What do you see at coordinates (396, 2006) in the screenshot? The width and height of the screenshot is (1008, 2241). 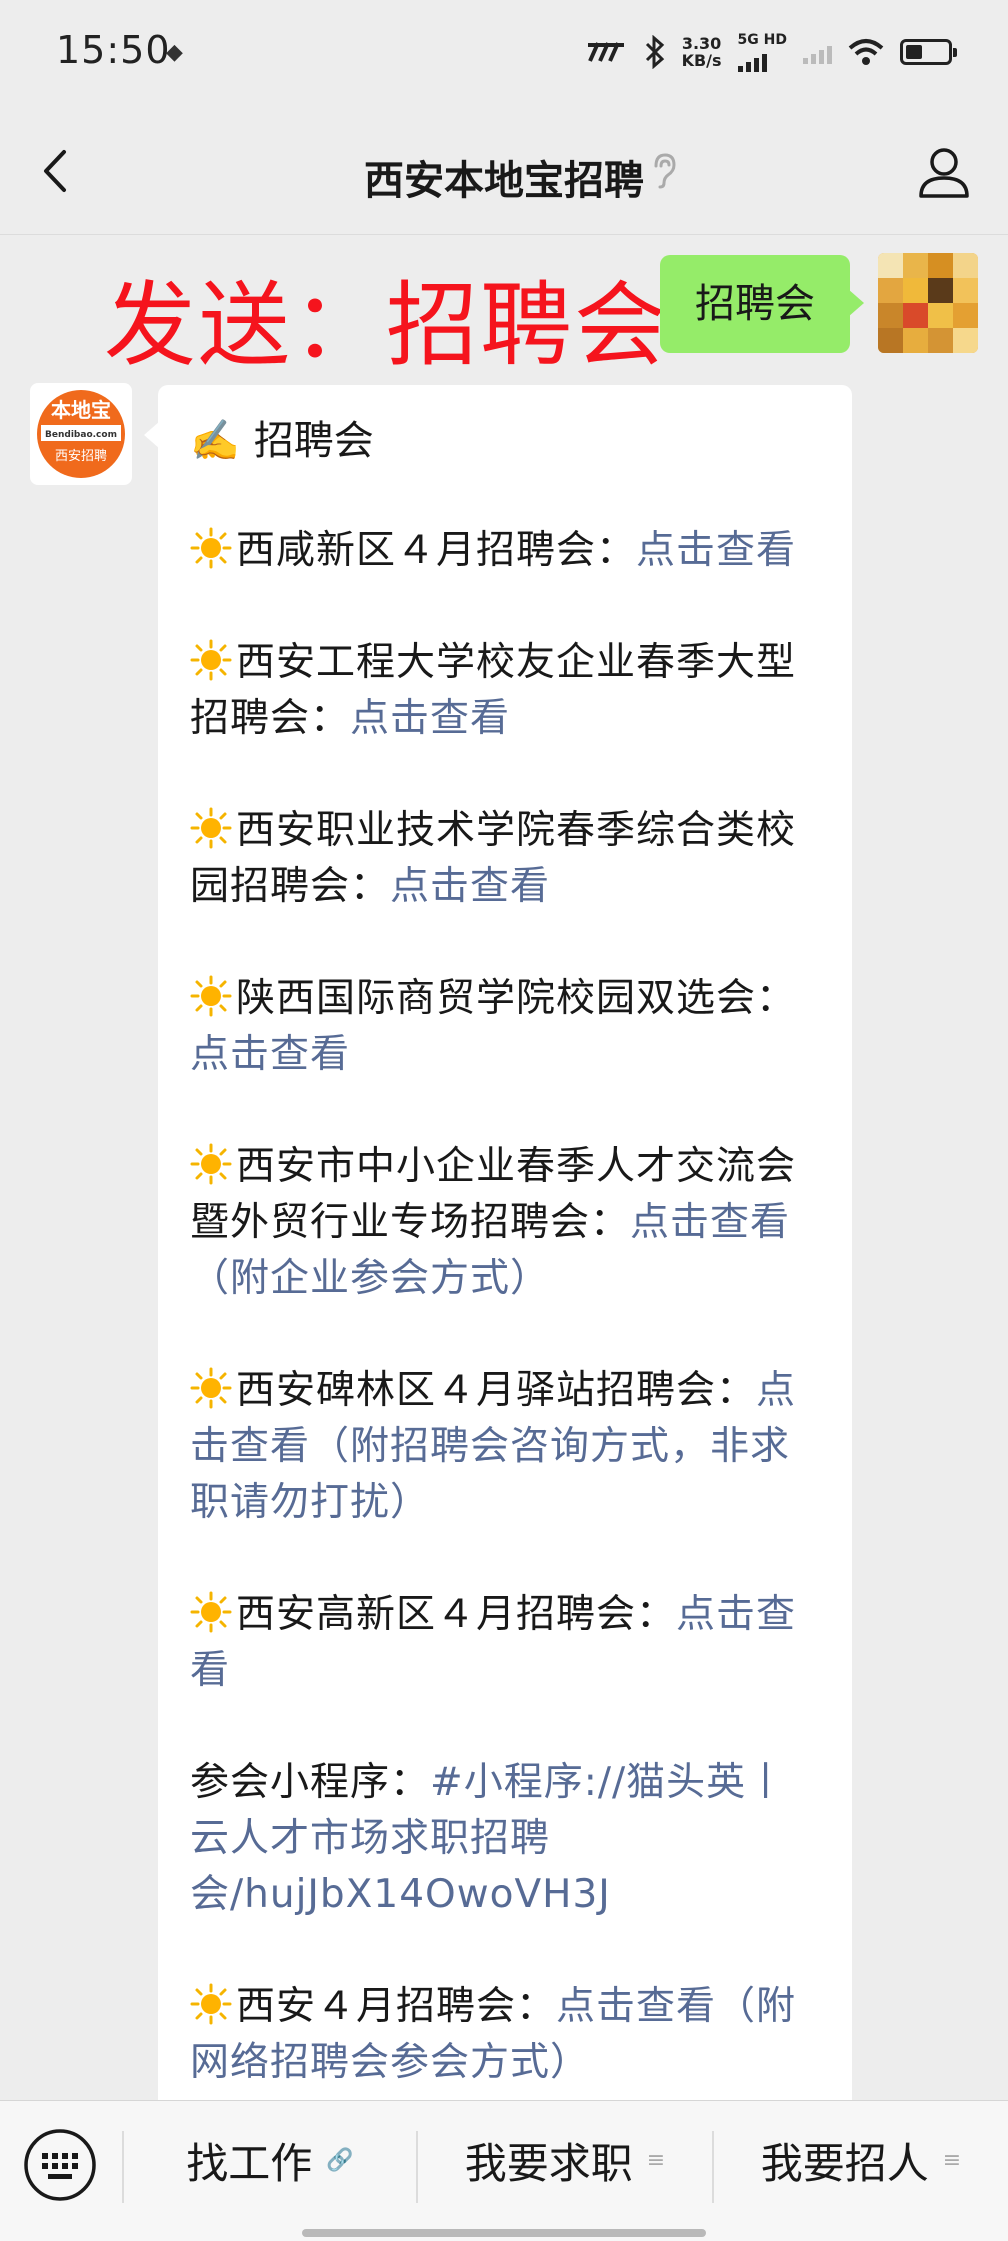 I see `reply-item-text: 西安４月招聘会：` at bounding box center [396, 2006].